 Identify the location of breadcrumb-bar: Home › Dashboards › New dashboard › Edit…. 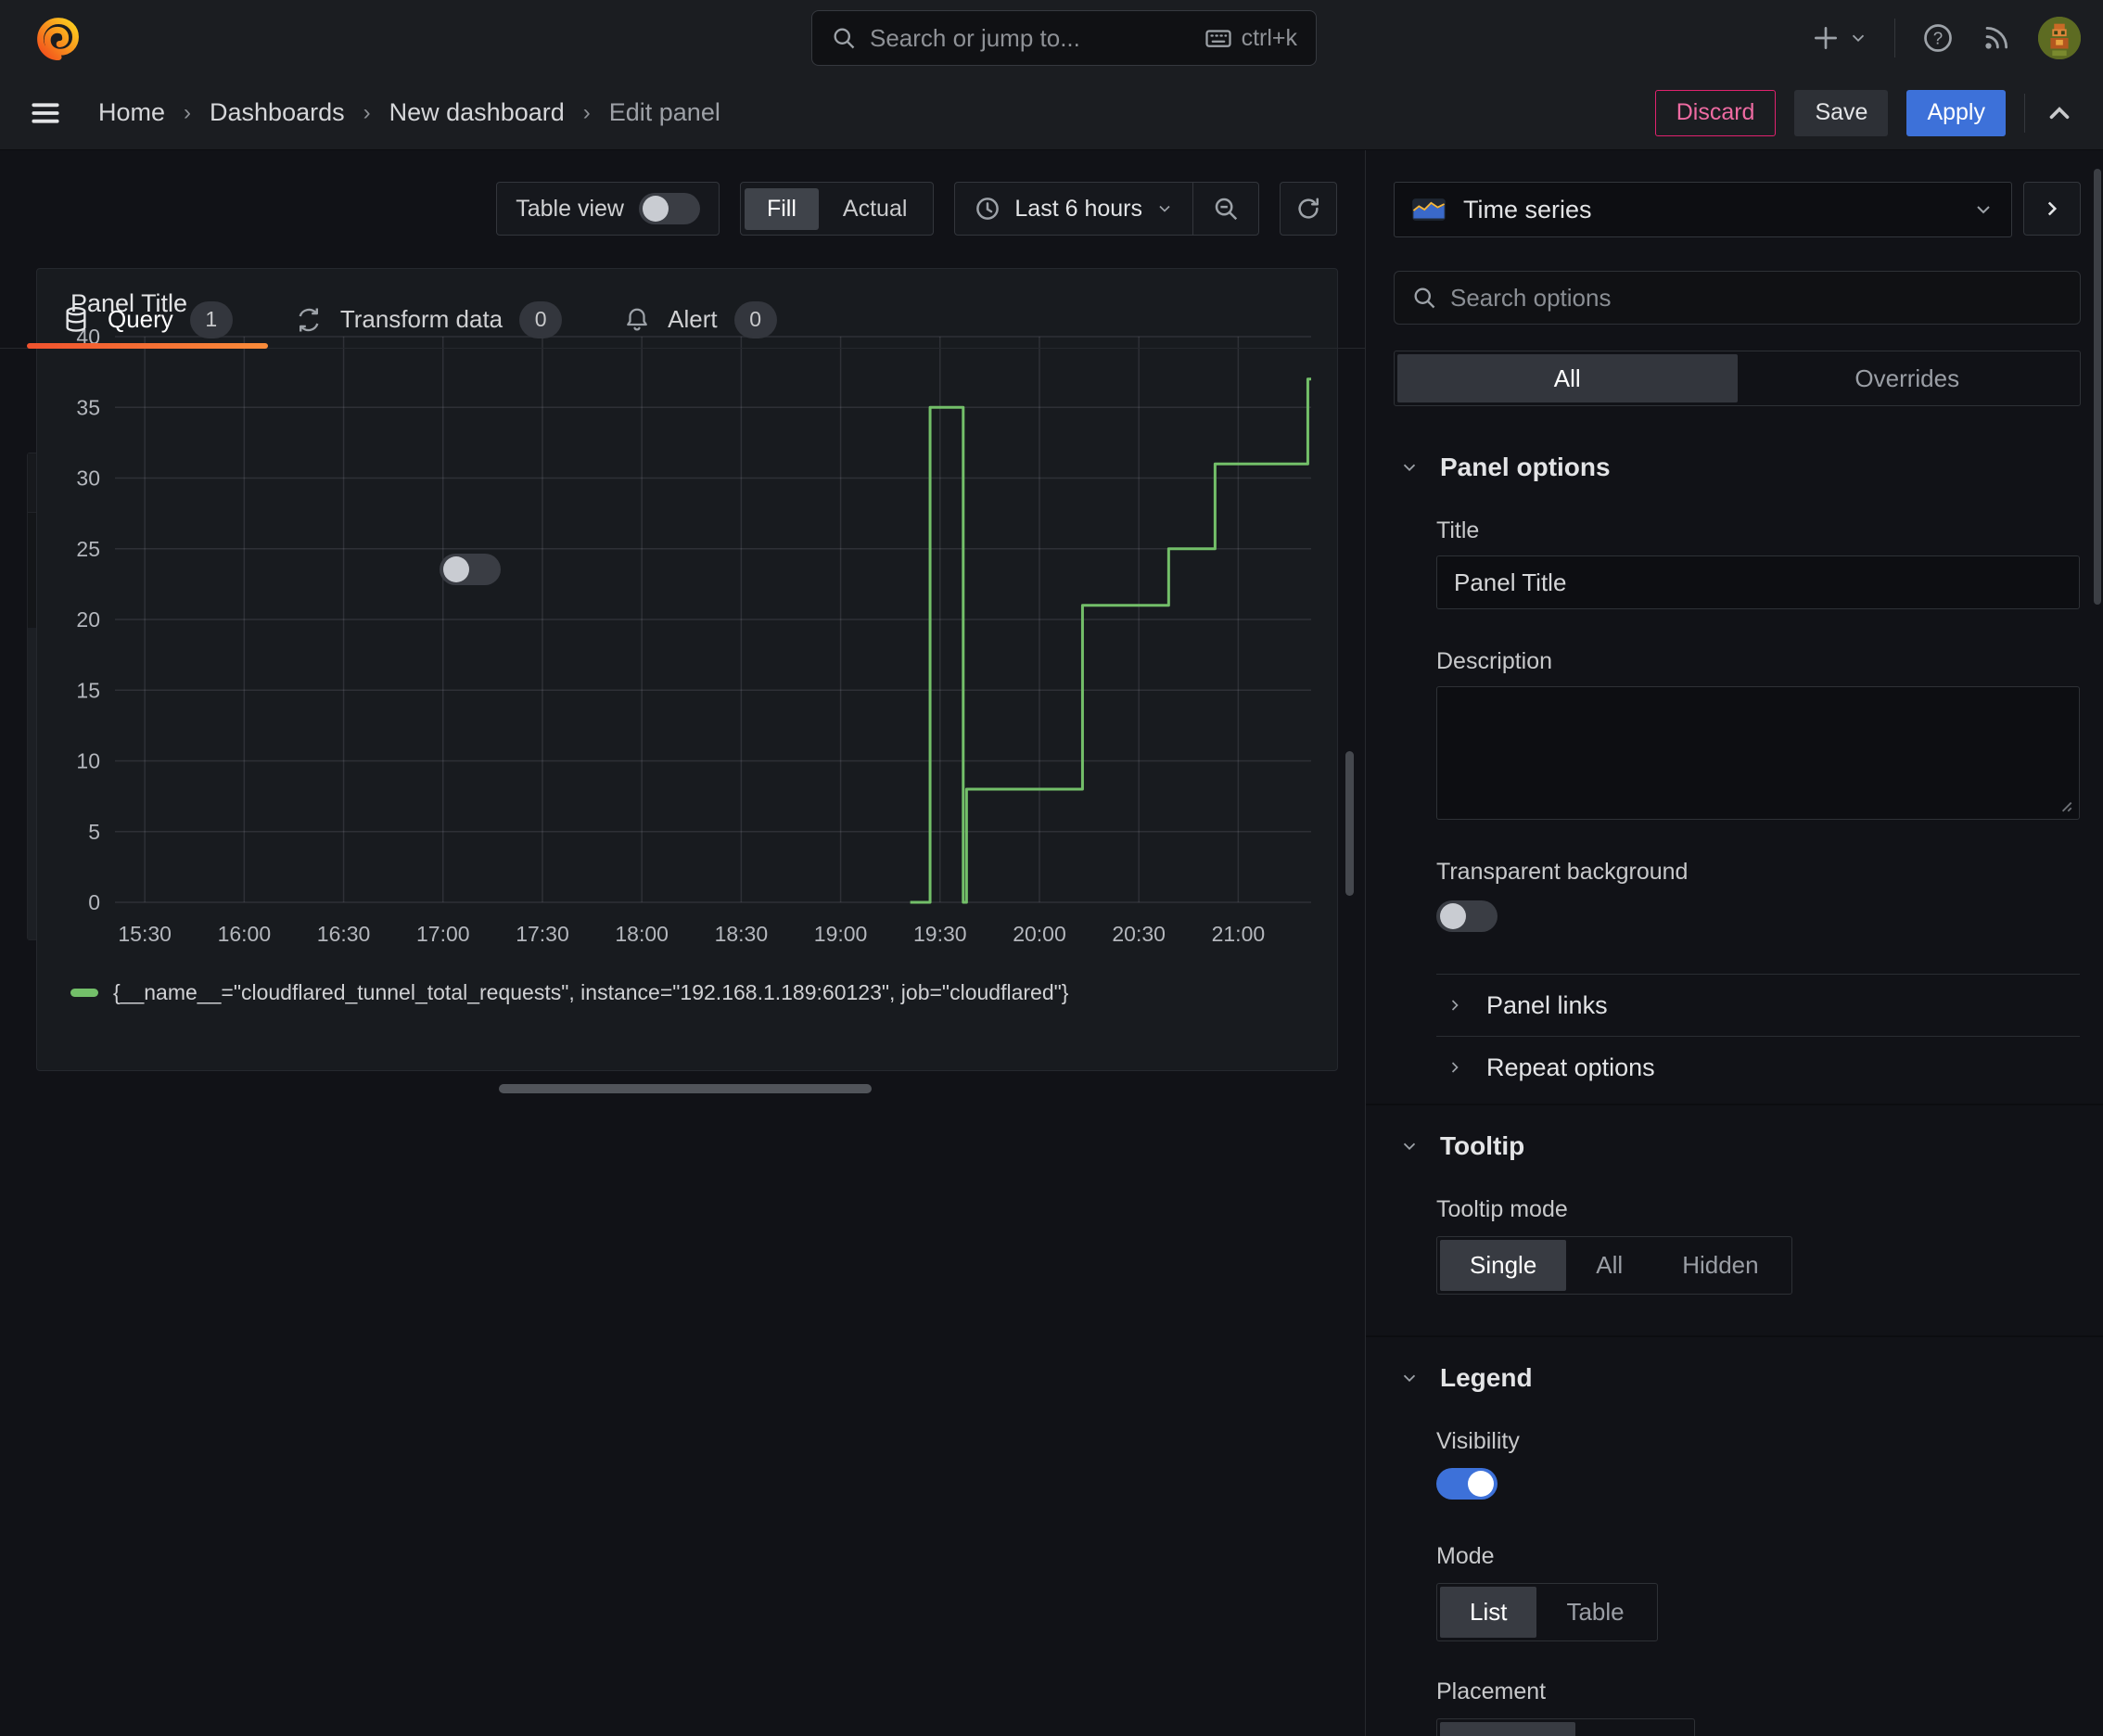
(1051, 113).